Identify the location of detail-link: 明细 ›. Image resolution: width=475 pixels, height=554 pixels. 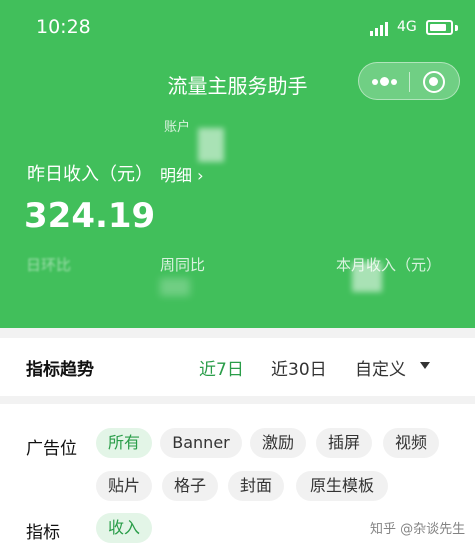
(182, 174).